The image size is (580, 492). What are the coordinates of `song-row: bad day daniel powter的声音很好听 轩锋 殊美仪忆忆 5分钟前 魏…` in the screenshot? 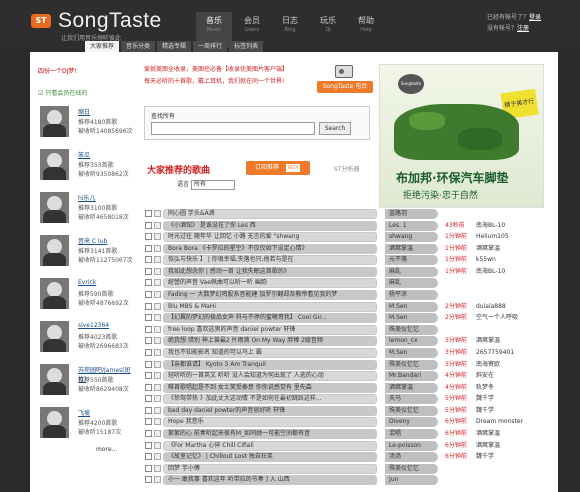 It's located at (349, 411).